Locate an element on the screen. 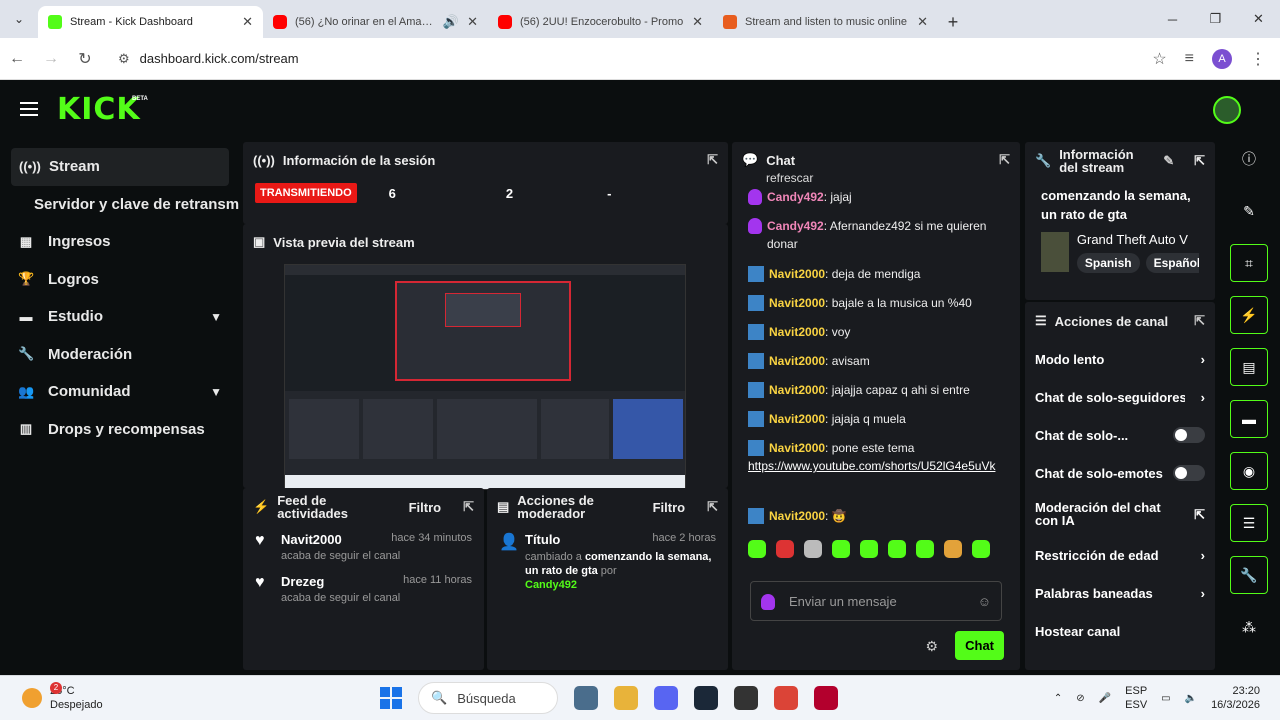 The height and width of the screenshot is (720, 1280). steam-icon is located at coordinates (706, 698).